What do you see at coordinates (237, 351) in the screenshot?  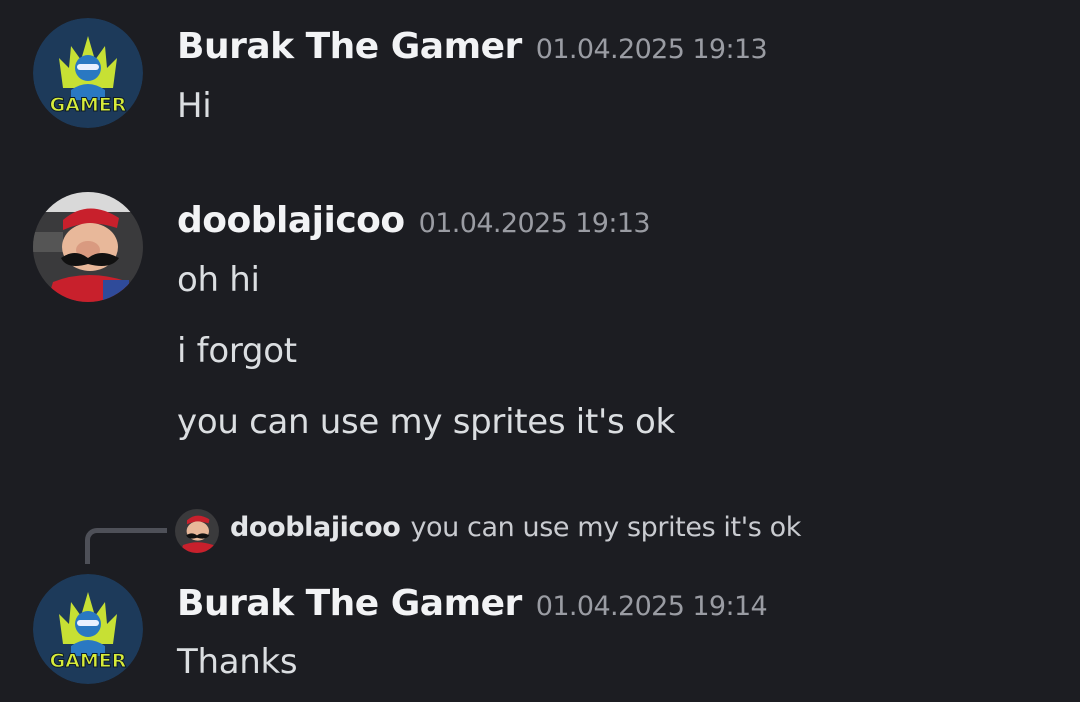 I see `message-text: i forgot` at bounding box center [237, 351].